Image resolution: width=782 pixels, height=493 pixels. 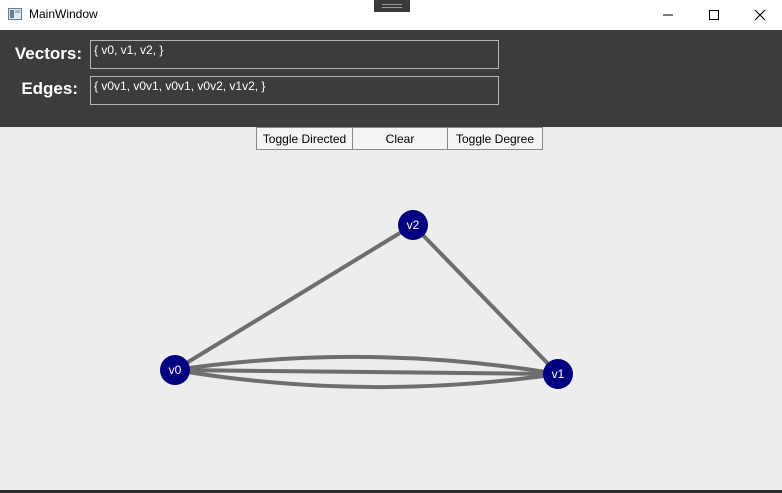 I want to click on vertex-label: v2, so click(x=413, y=225).